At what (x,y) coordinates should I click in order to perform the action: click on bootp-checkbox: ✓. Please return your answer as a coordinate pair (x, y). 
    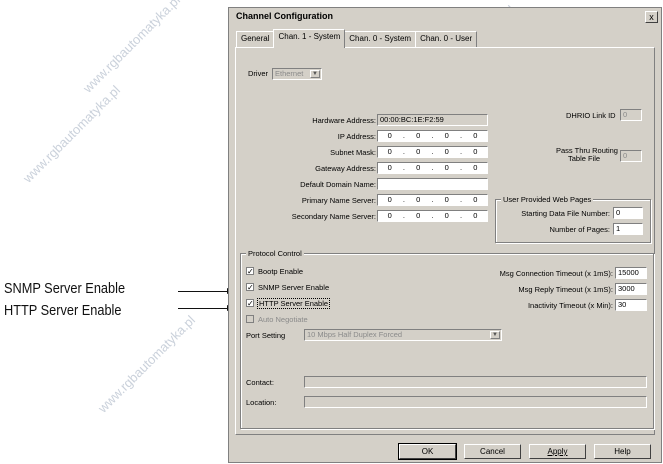
    Looking at the image, I should click on (250, 271).